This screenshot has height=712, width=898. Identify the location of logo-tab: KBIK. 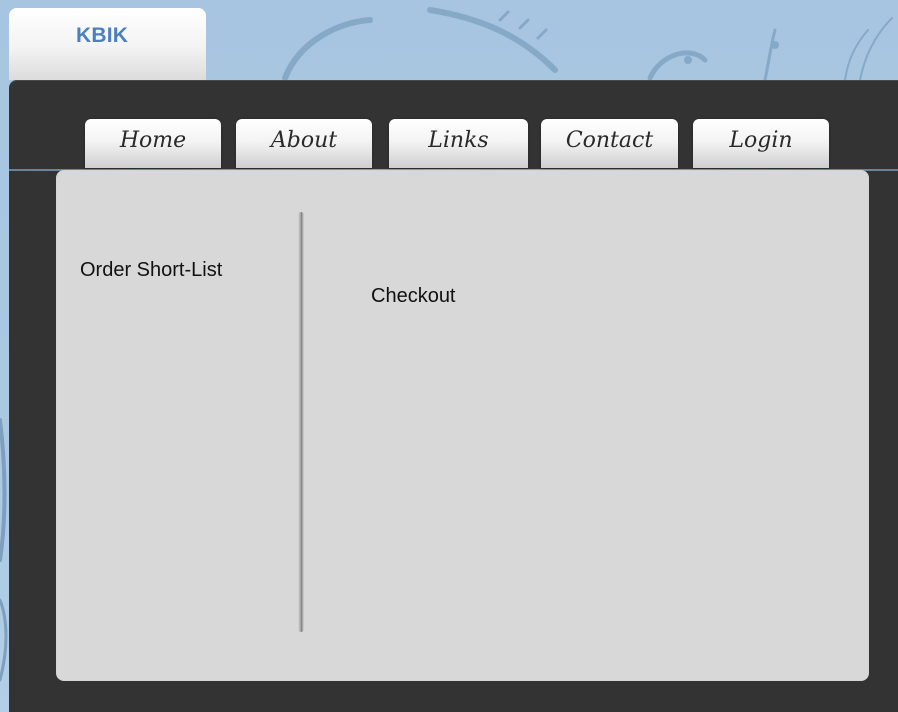
(107, 44).